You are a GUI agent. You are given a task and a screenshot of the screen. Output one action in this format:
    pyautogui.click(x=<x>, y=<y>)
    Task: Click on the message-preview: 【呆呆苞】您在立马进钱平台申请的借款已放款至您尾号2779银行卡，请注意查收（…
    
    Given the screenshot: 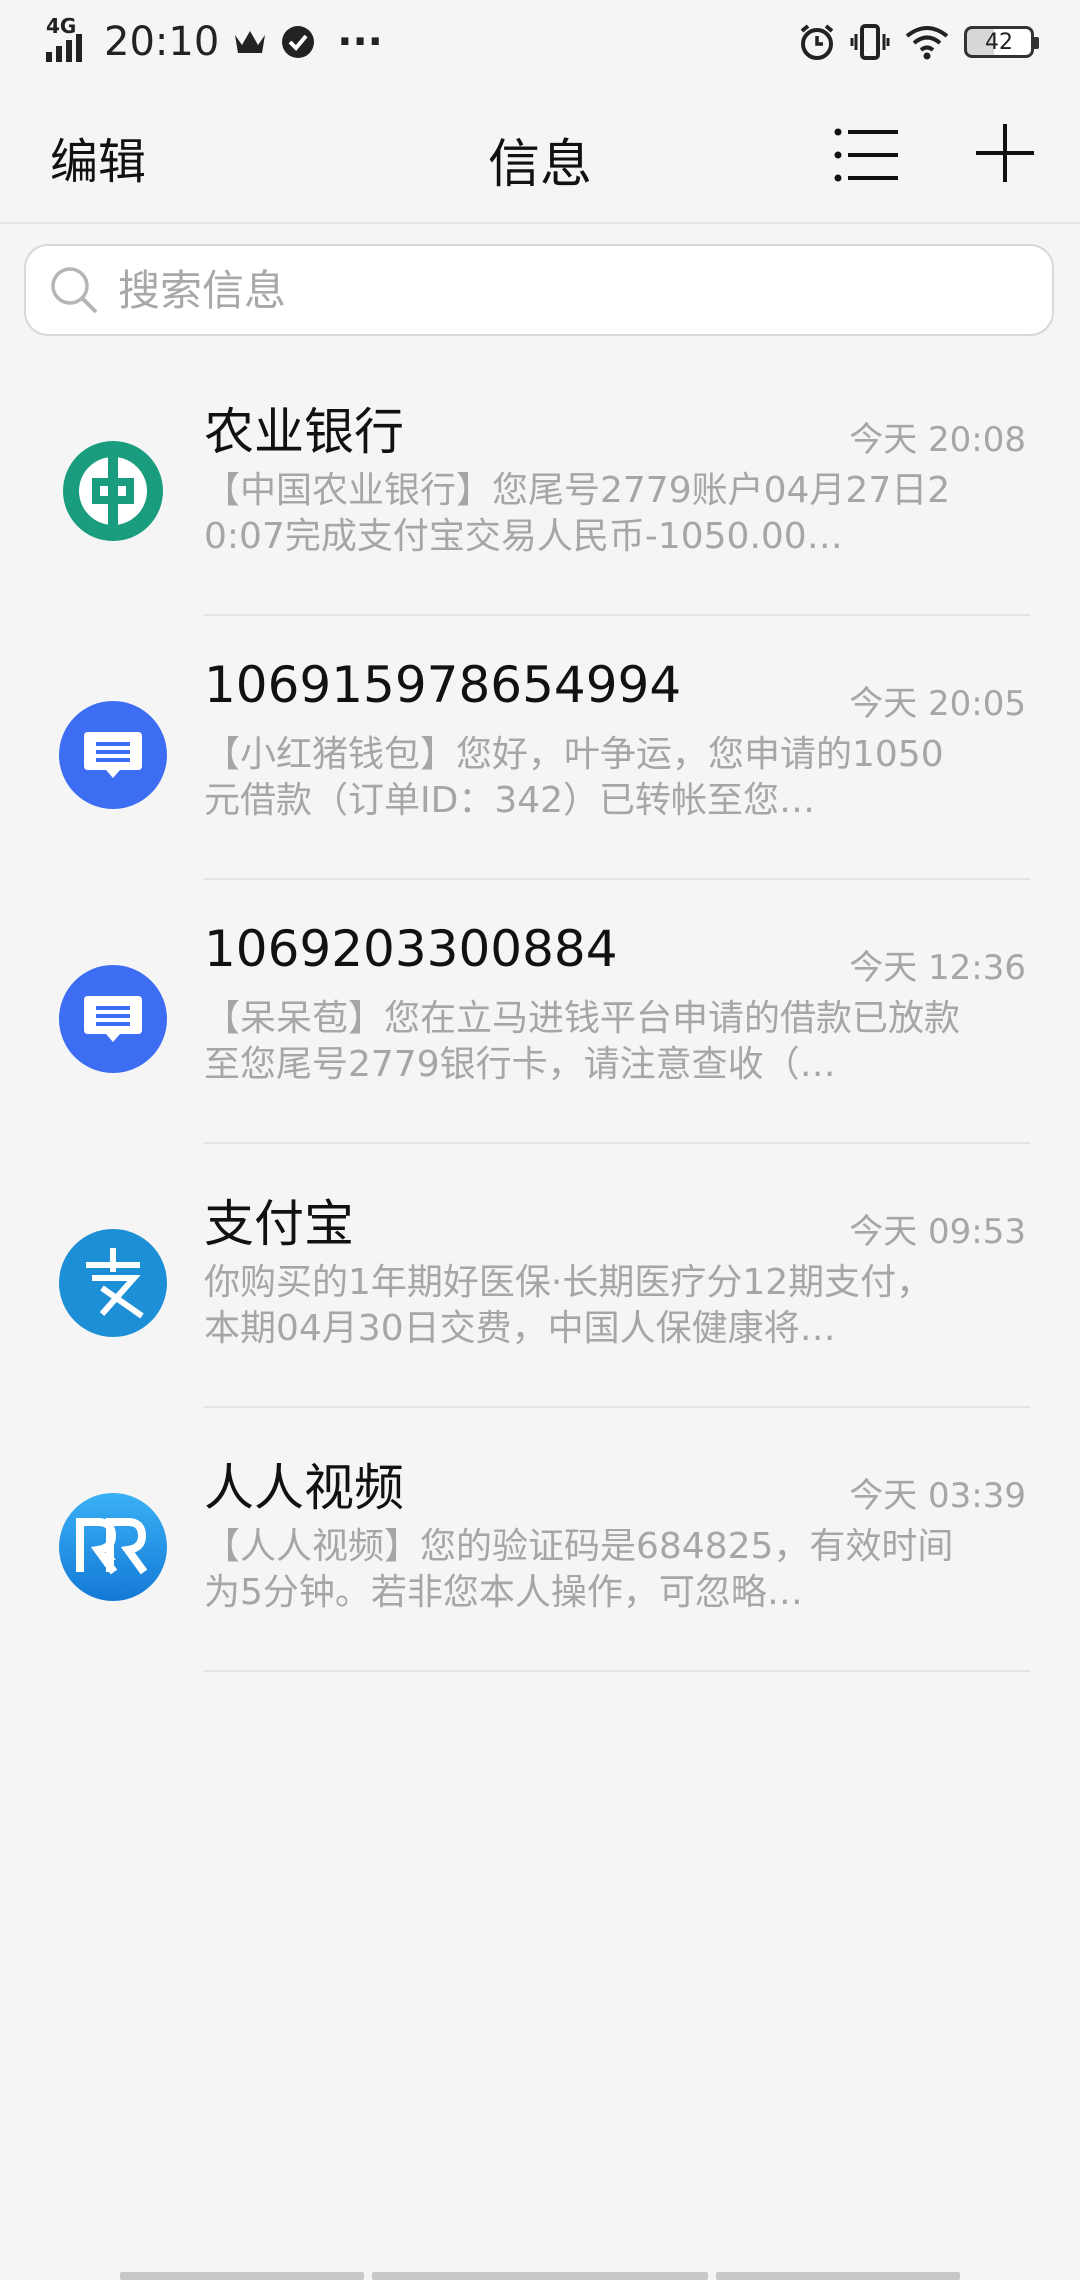 What is the action you would take?
    pyautogui.click(x=582, y=1041)
    